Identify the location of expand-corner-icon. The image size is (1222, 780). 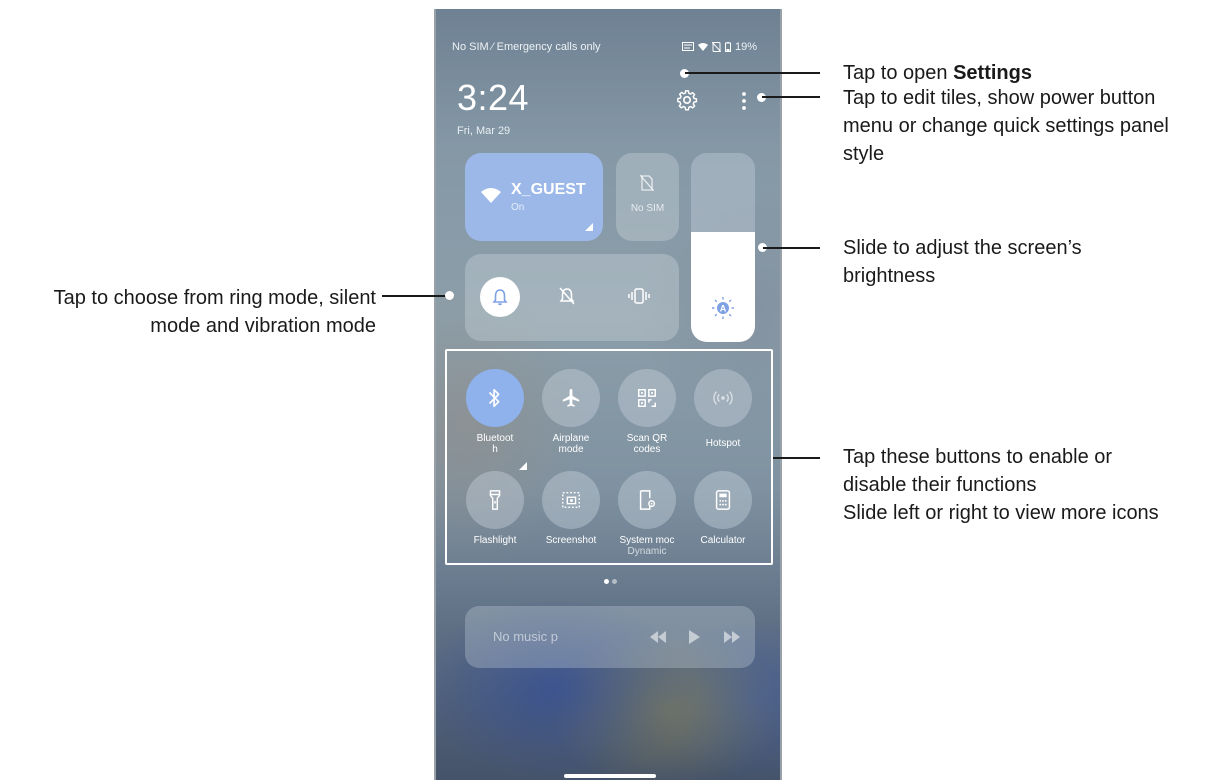
(589, 227).